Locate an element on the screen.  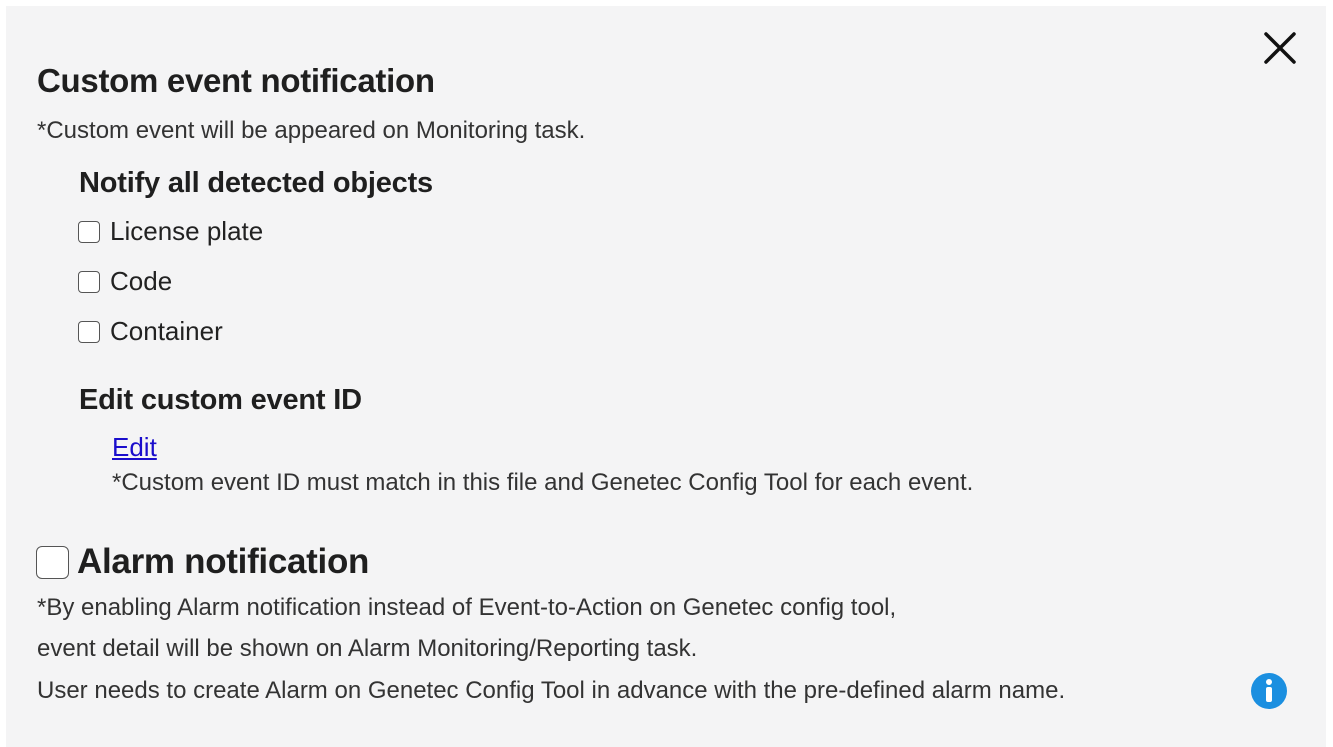
notify-heading: Notify all detected objects is located at coordinates (256, 183).